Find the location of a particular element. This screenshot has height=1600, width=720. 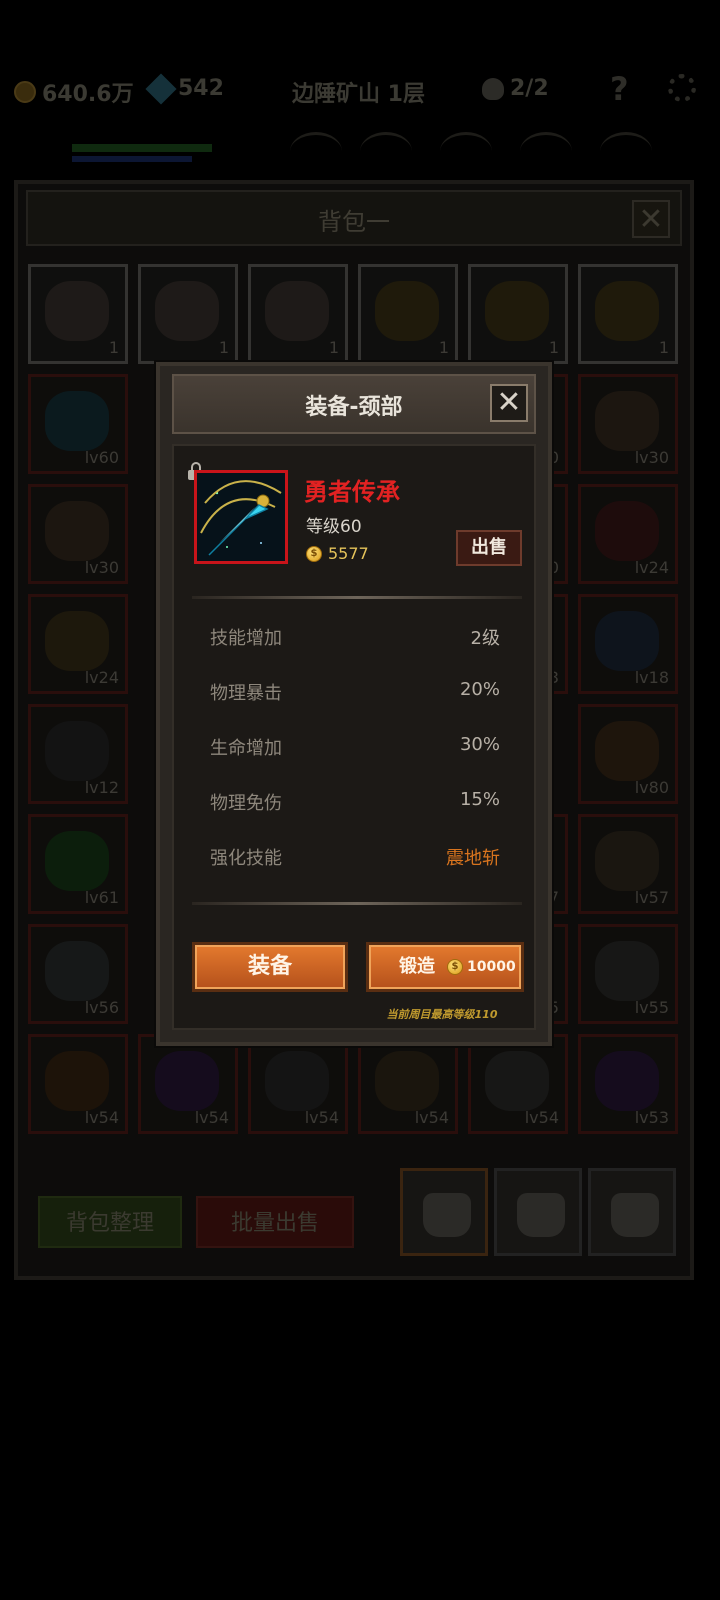

equip-button: 装备 is located at coordinates (270, 967).